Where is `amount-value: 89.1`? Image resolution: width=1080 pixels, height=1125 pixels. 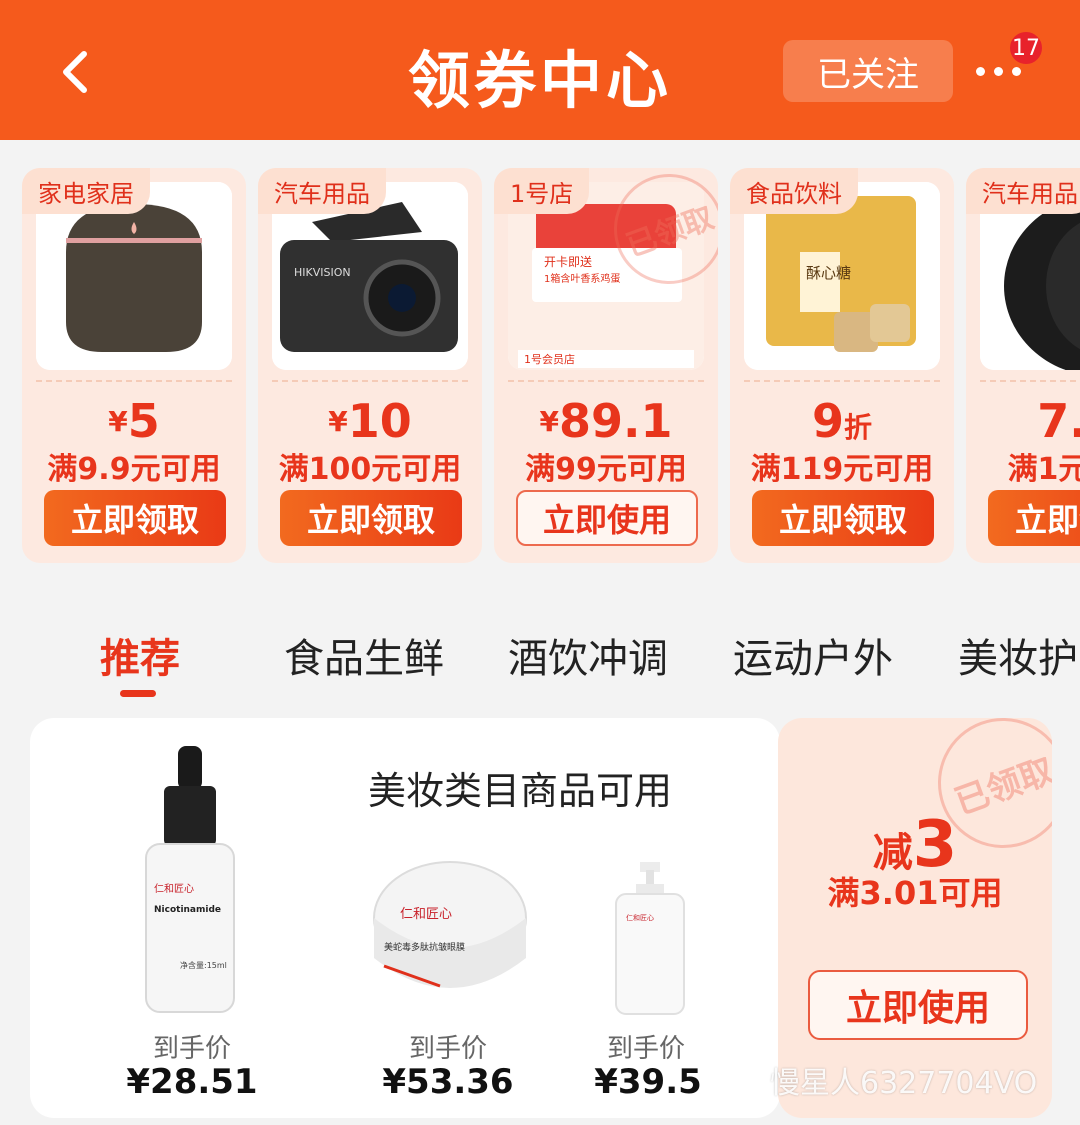
amount-value: 89.1 is located at coordinates (615, 421).